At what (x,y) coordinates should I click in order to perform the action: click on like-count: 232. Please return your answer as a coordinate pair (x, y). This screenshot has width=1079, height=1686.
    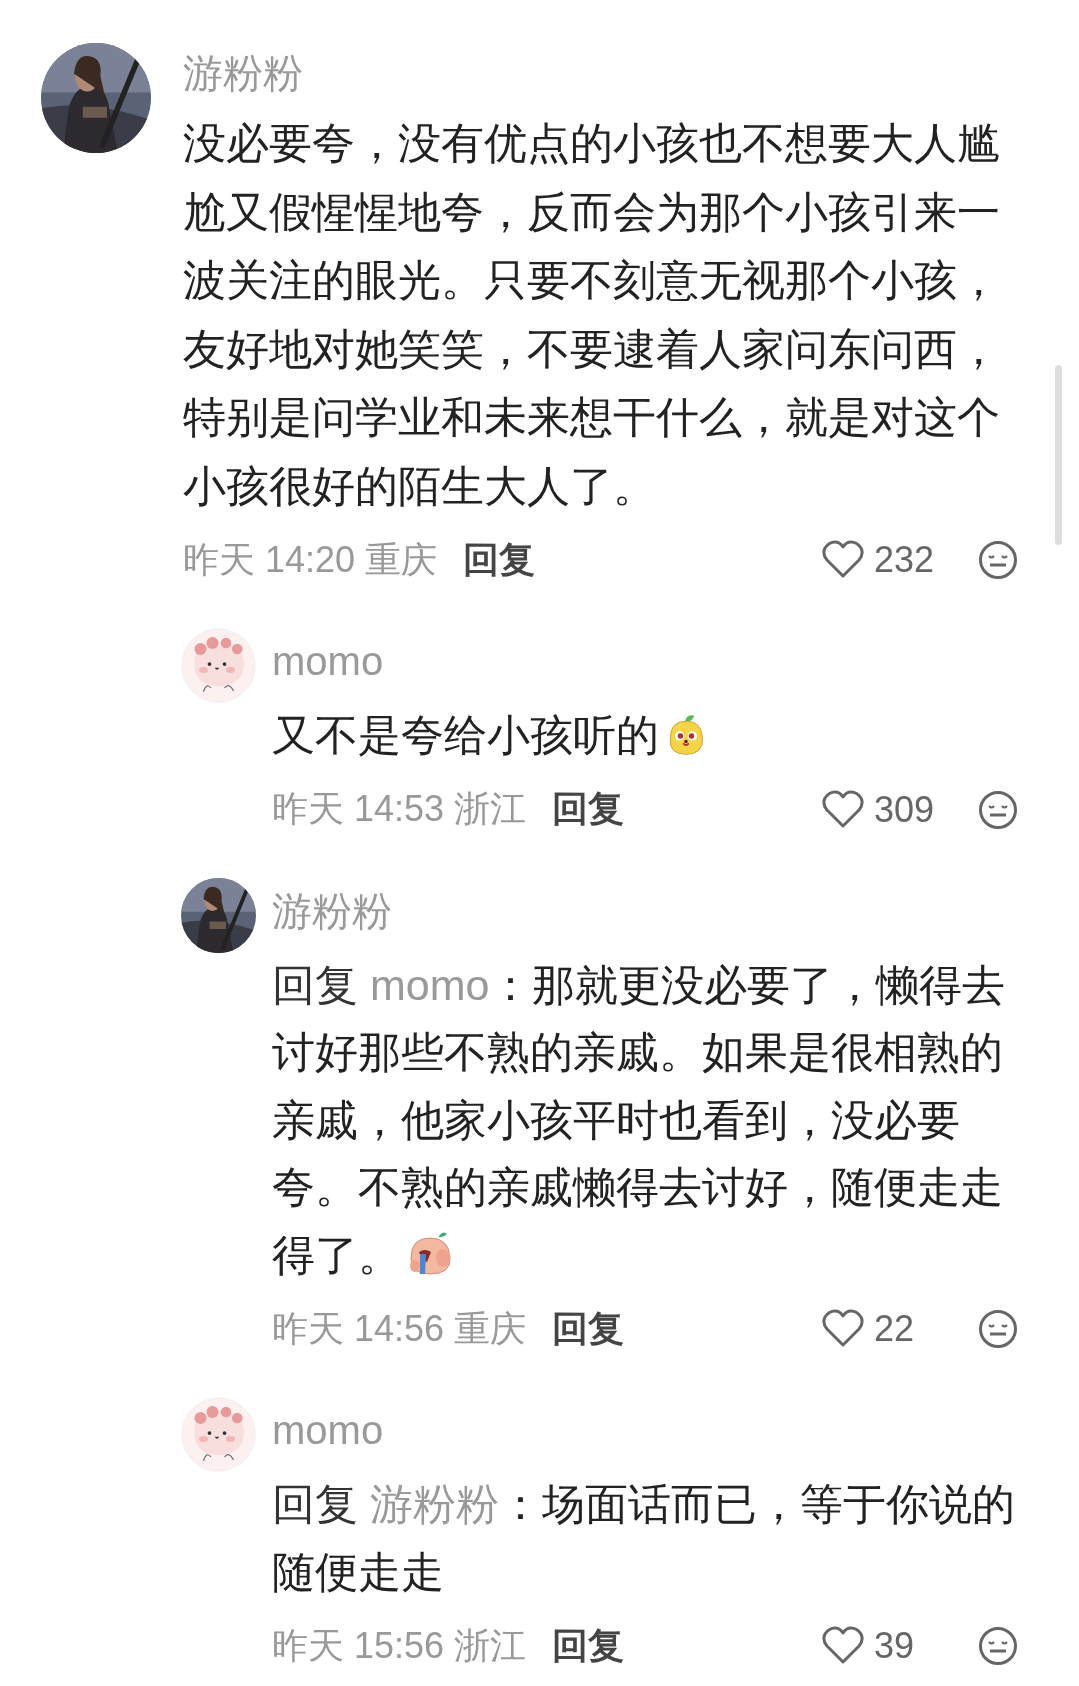
    Looking at the image, I should click on (903, 560).